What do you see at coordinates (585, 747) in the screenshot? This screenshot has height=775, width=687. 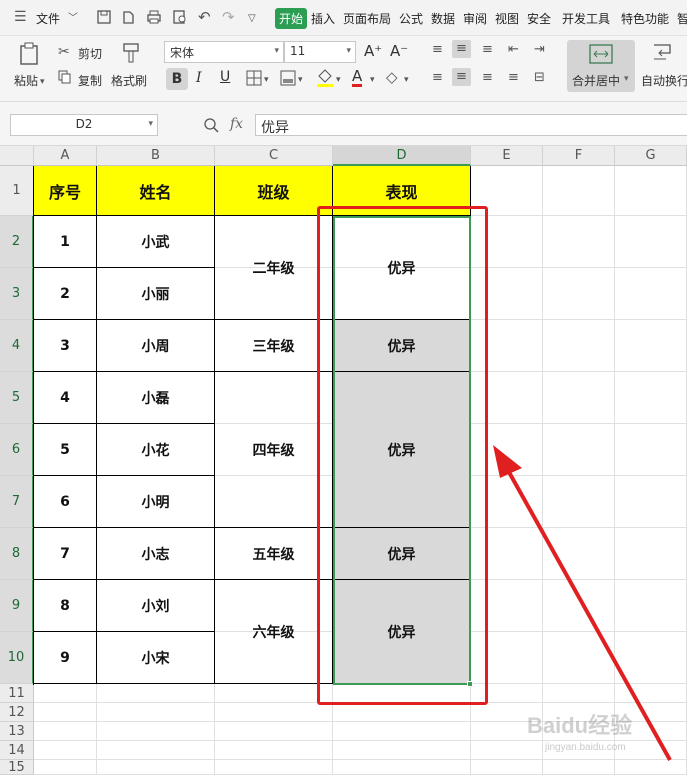 I see `watermark-url: jingyan.baidu.com` at bounding box center [585, 747].